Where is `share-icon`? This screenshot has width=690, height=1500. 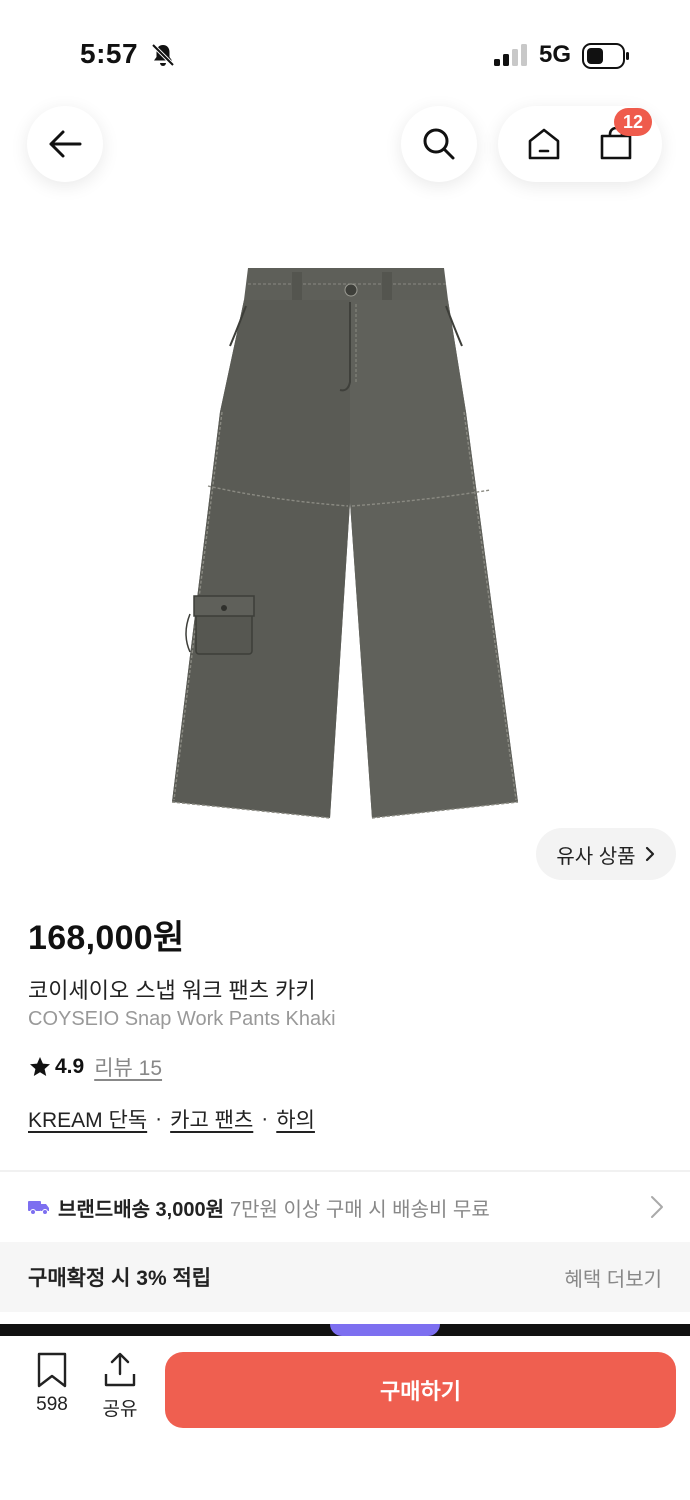
share-icon is located at coordinates (120, 1369).